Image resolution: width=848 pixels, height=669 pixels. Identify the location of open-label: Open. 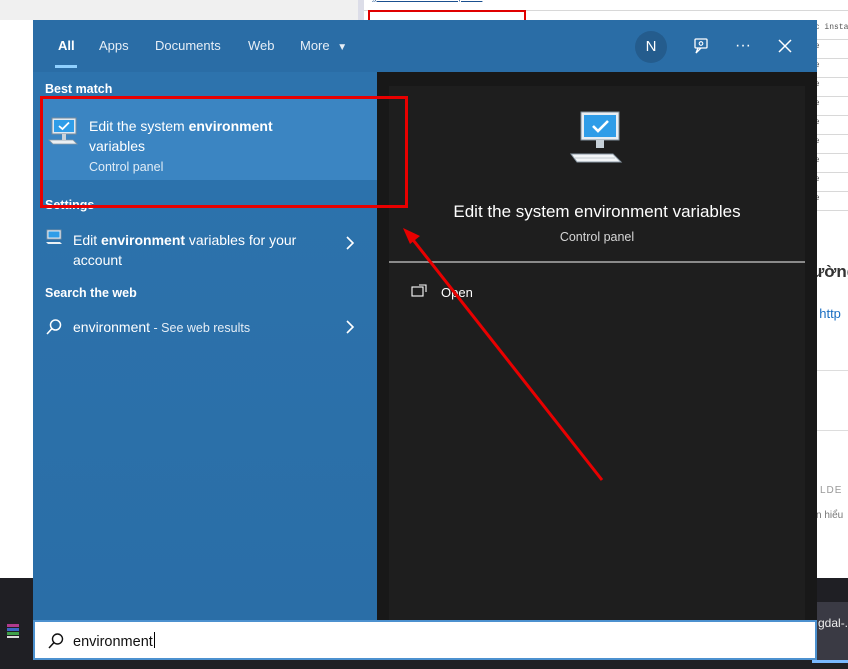
(457, 292).